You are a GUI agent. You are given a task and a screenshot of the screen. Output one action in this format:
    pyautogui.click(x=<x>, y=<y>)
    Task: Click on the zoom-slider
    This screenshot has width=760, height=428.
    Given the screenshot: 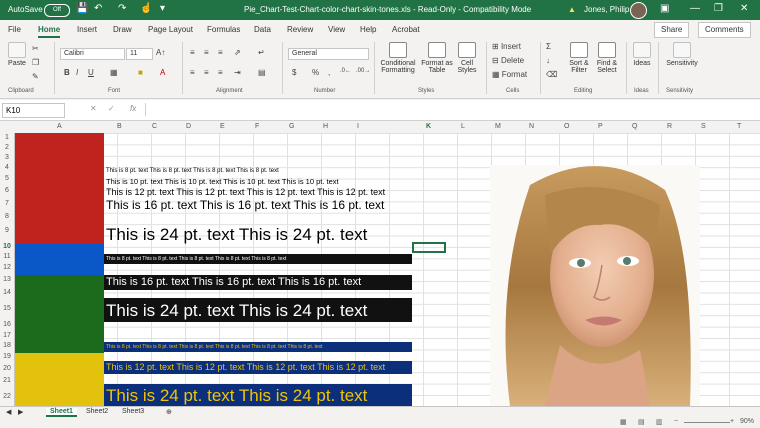 What is the action you would take?
    pyautogui.click(x=707, y=422)
    